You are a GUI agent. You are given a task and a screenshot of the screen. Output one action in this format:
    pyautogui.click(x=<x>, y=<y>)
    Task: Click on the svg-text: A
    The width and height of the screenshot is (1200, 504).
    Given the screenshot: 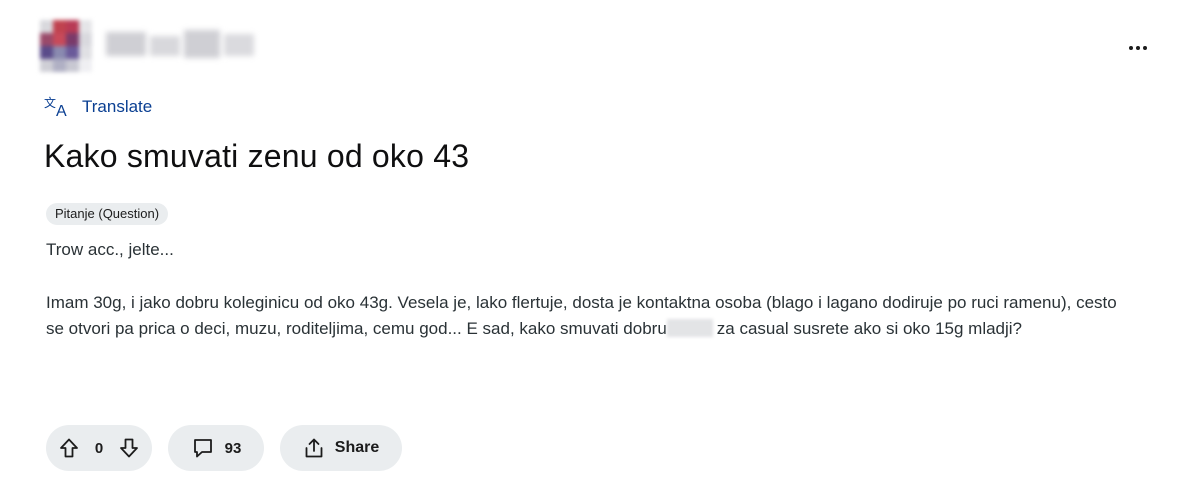 What is the action you would take?
    pyautogui.click(x=61, y=110)
    